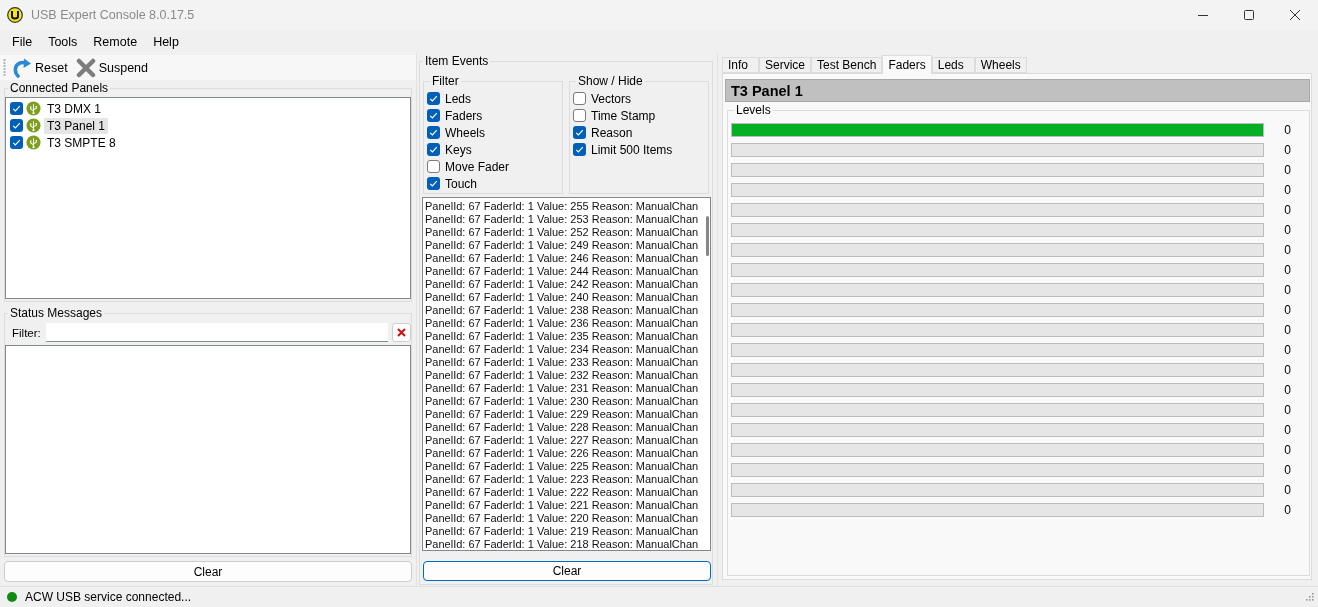 The image size is (1318, 607). Describe the element at coordinates (22, 41) in the screenshot. I see `menu-item: File` at that location.